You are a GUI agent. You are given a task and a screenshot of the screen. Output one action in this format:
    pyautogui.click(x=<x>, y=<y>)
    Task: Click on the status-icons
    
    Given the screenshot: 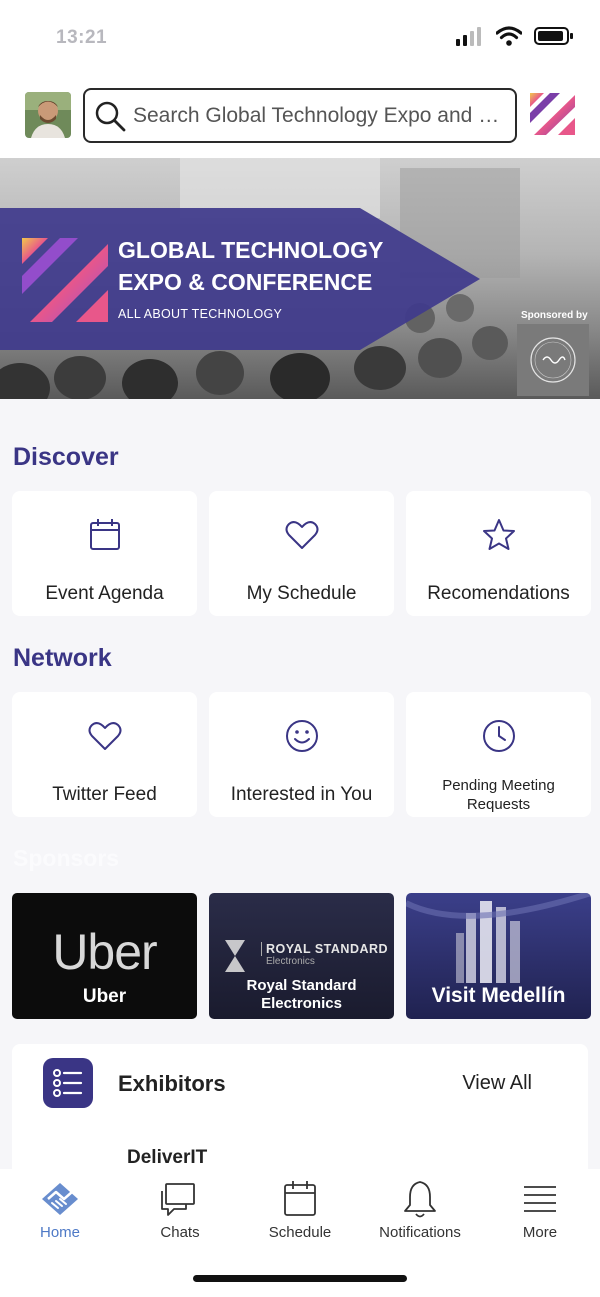 What is the action you would take?
    pyautogui.click(x=515, y=36)
    